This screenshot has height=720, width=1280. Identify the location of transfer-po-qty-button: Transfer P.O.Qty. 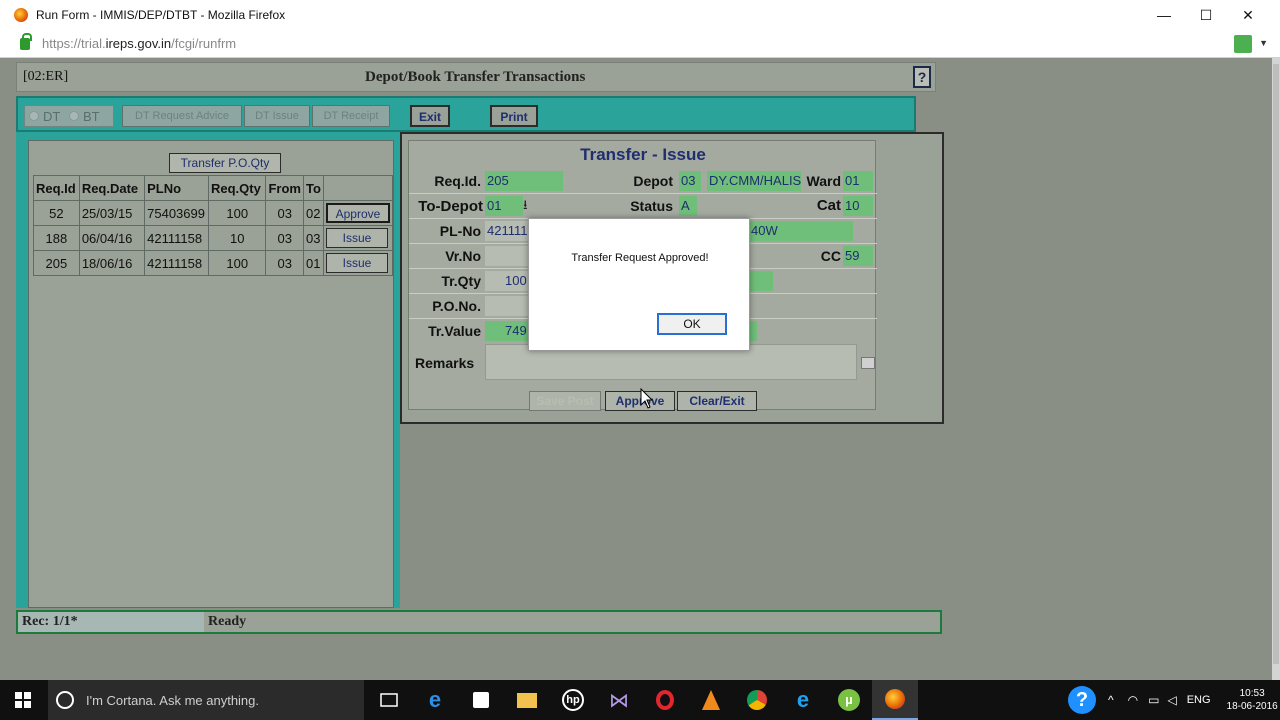
(225, 163).